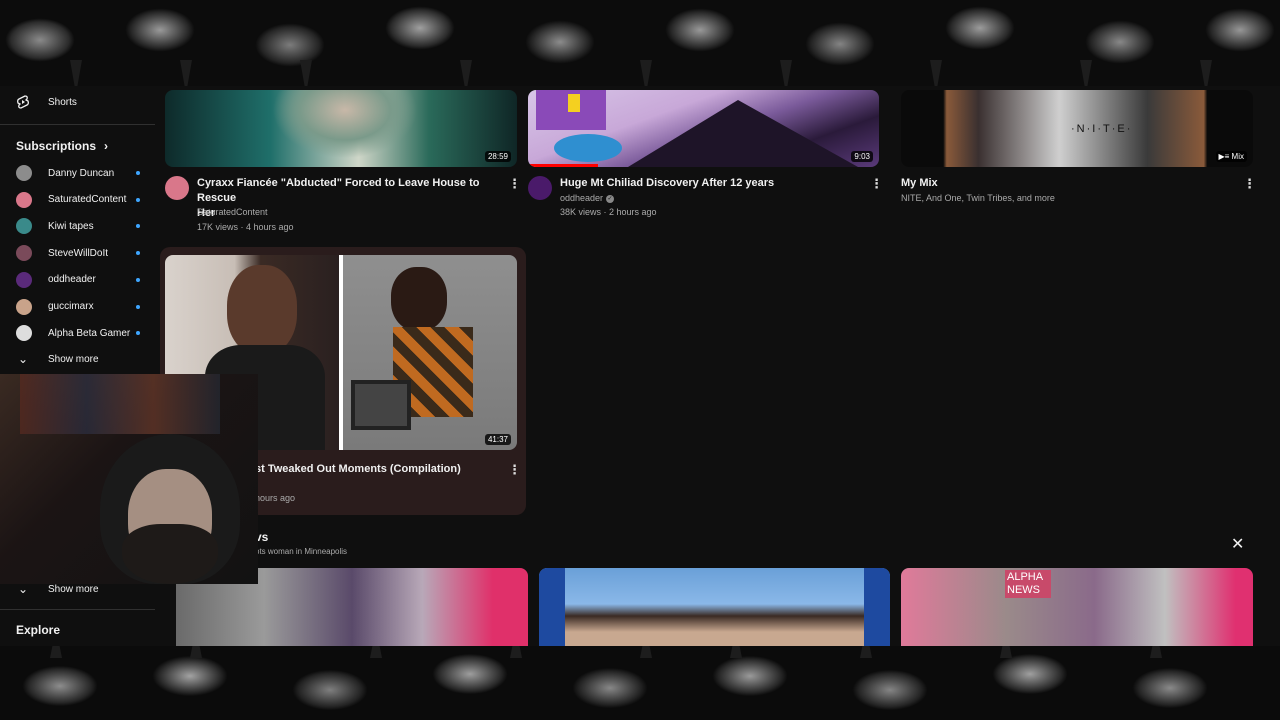 This screenshot has height=720, width=1280. Describe the element at coordinates (497, 439) in the screenshot. I see `duration-badge: 41:37` at that location.